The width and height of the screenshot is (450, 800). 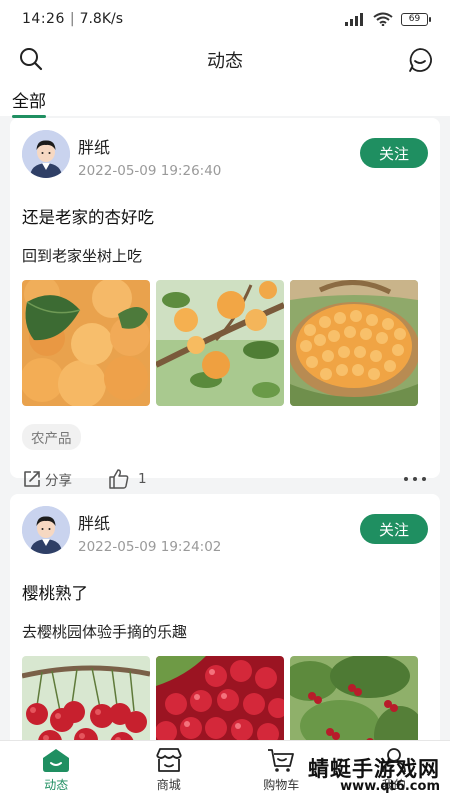 I want to click on cart-icon, so click(x=281, y=760).